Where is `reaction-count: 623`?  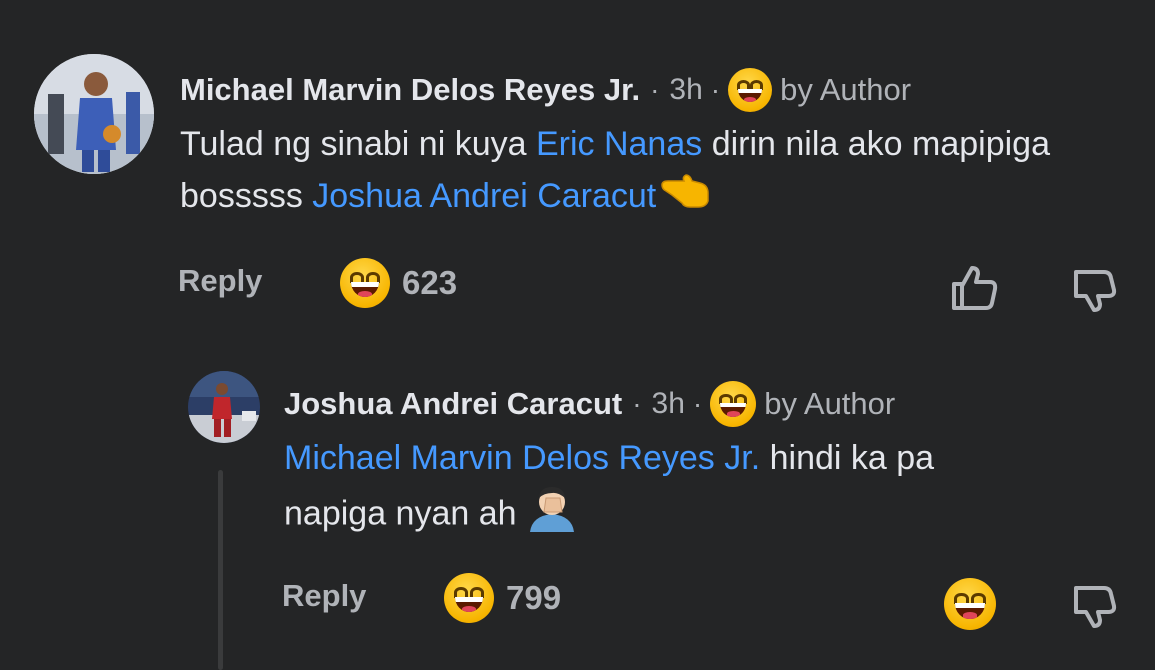
reaction-count: 623 is located at coordinates (430, 282).